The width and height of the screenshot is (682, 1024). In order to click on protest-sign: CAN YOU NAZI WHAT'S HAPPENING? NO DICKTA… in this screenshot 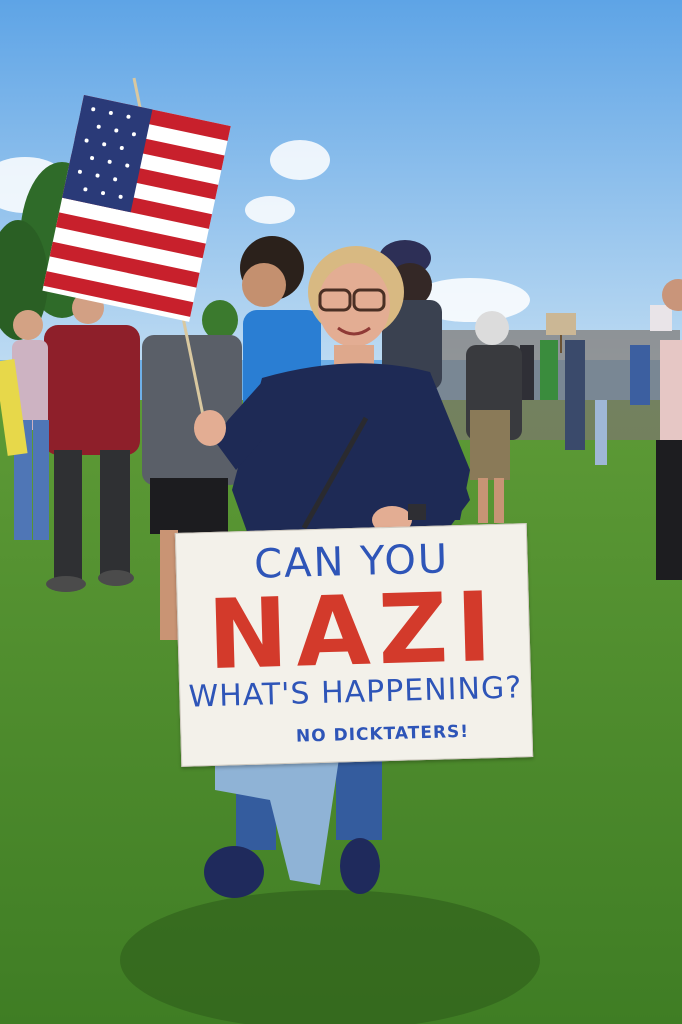, I will do `click(354, 645)`.